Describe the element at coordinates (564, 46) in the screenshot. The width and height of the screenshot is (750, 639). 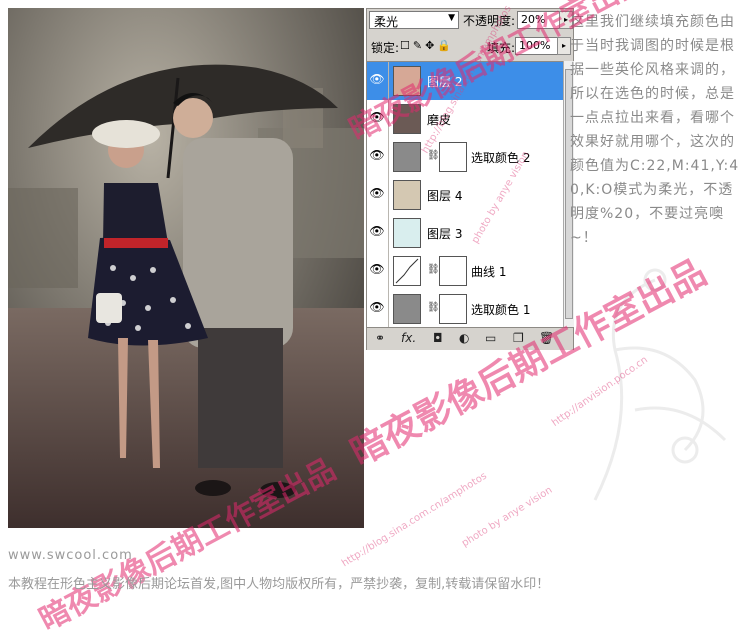
I see `fill-slider-button: ▸` at that location.